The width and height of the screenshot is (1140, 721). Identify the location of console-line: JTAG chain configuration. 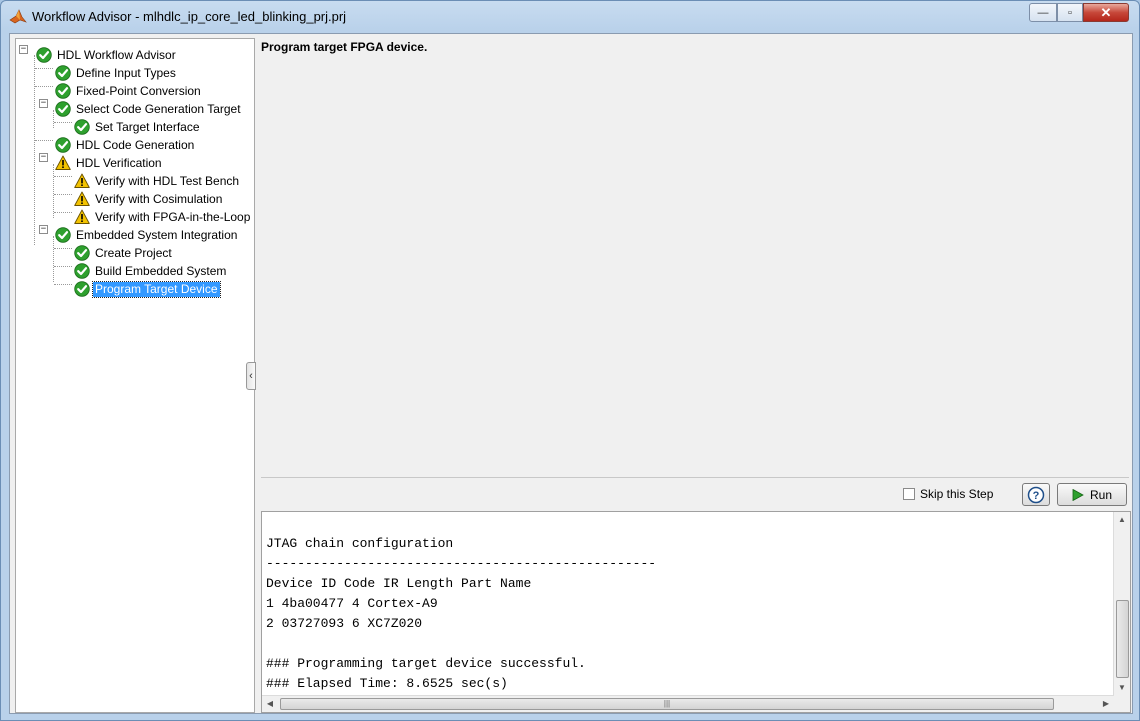
(360, 543).